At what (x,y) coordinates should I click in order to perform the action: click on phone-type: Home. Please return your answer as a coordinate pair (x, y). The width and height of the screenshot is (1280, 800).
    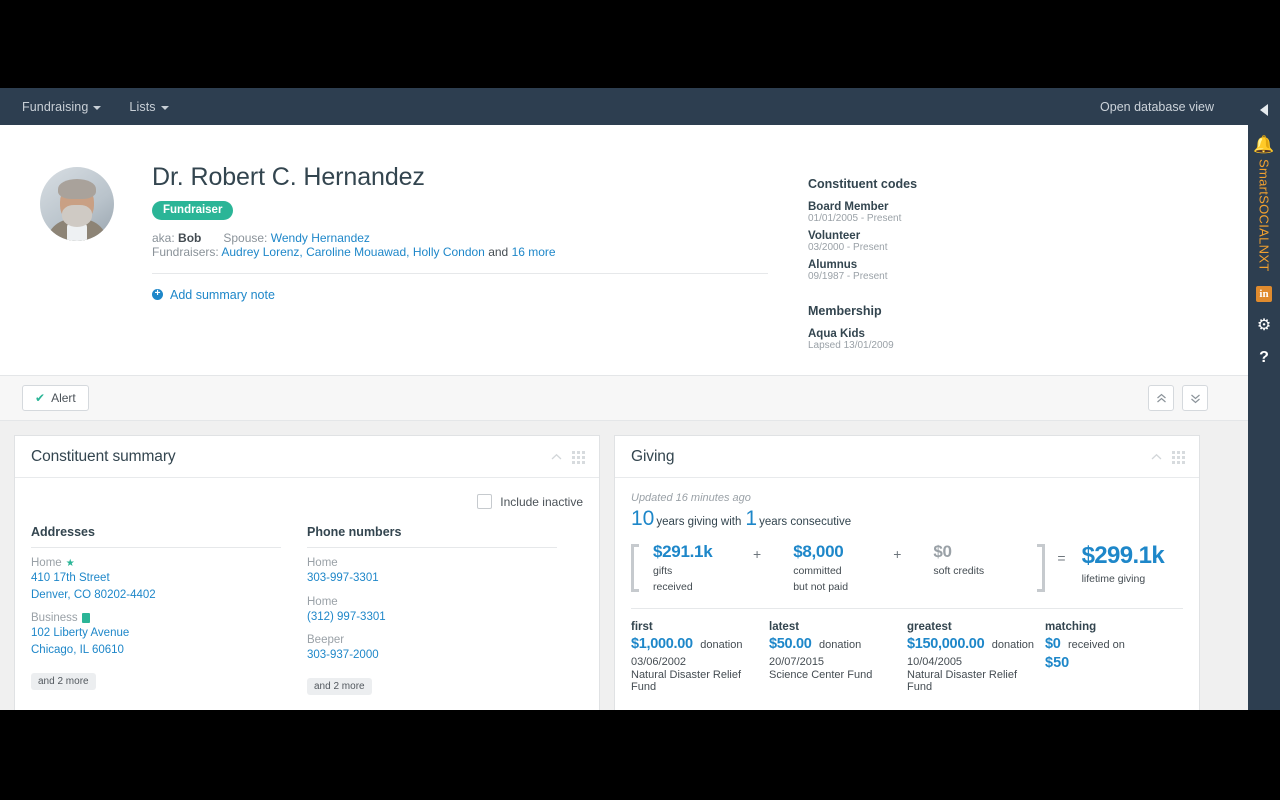
    Looking at the image, I should click on (322, 601).